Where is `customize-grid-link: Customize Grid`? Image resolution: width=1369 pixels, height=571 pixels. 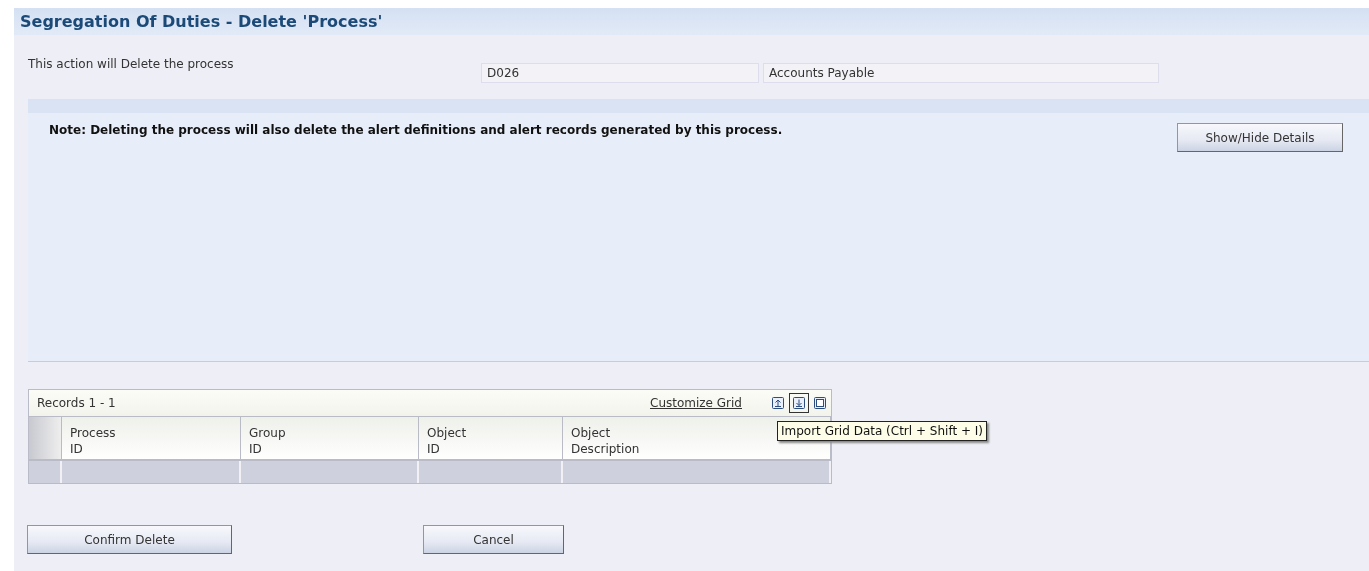 customize-grid-link: Customize Grid is located at coordinates (696, 403).